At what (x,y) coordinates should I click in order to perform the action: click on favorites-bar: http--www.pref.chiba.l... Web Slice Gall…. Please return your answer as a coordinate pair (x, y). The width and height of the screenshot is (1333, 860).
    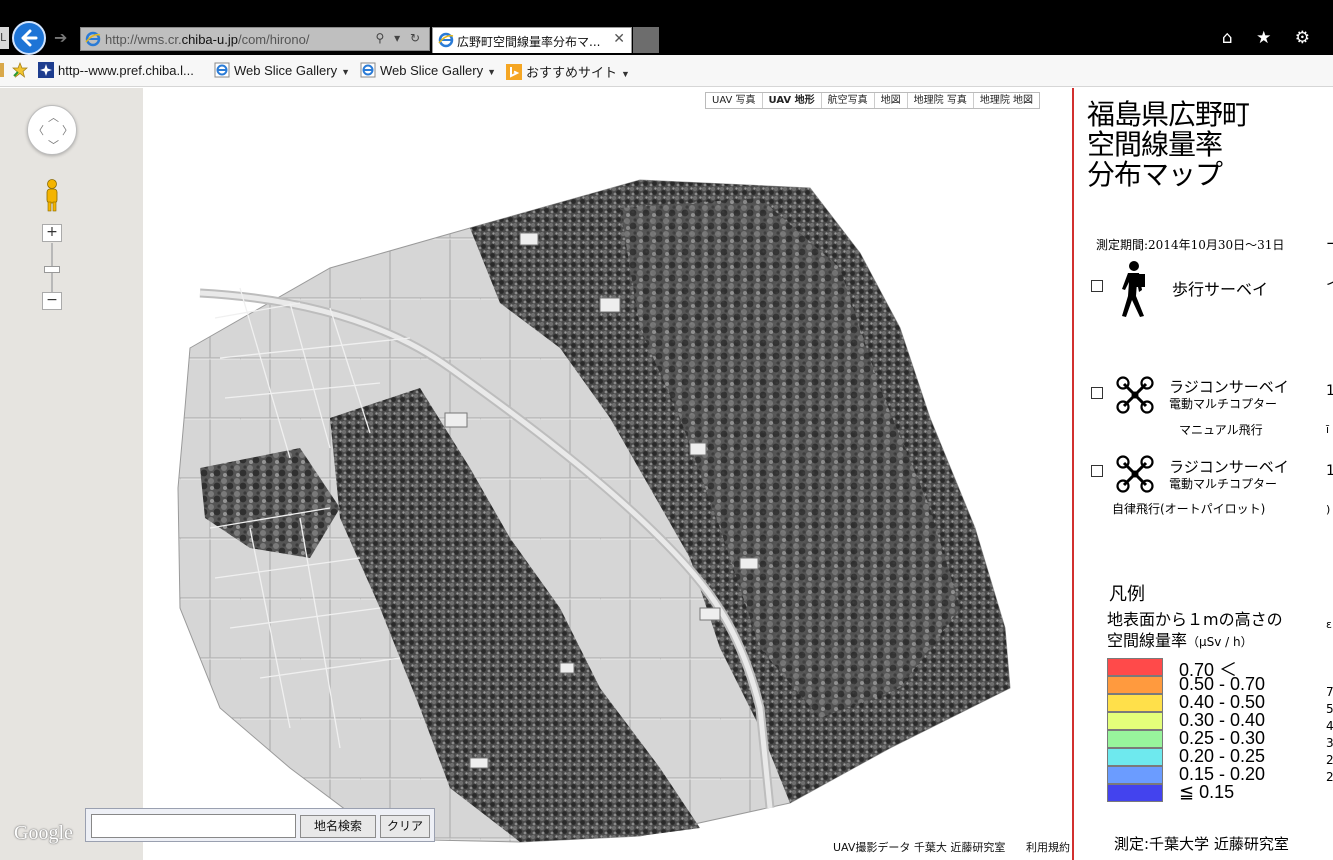
    Looking at the image, I should click on (666, 71).